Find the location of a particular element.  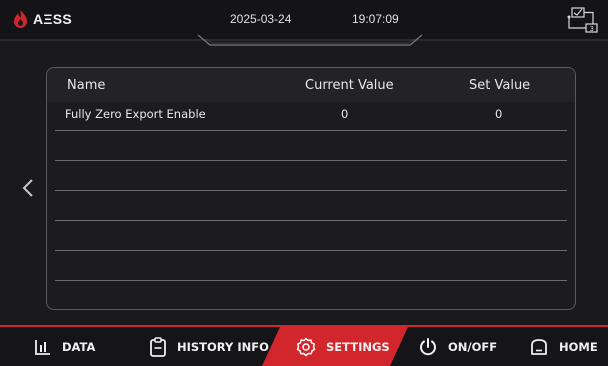

gear-icon is located at coordinates (306, 346).